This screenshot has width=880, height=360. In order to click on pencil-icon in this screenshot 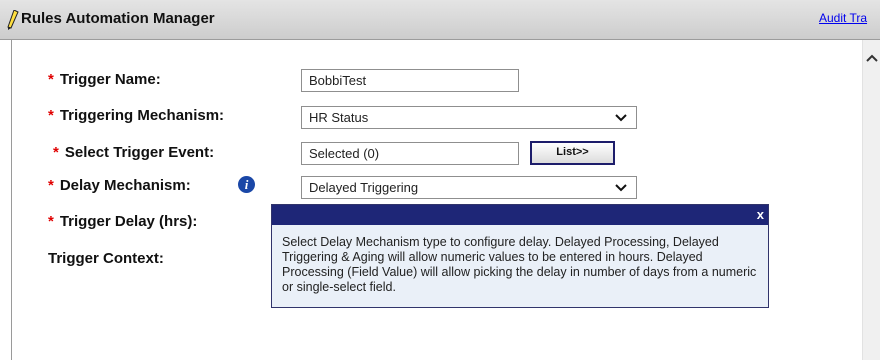, I will do `click(13, 20)`.